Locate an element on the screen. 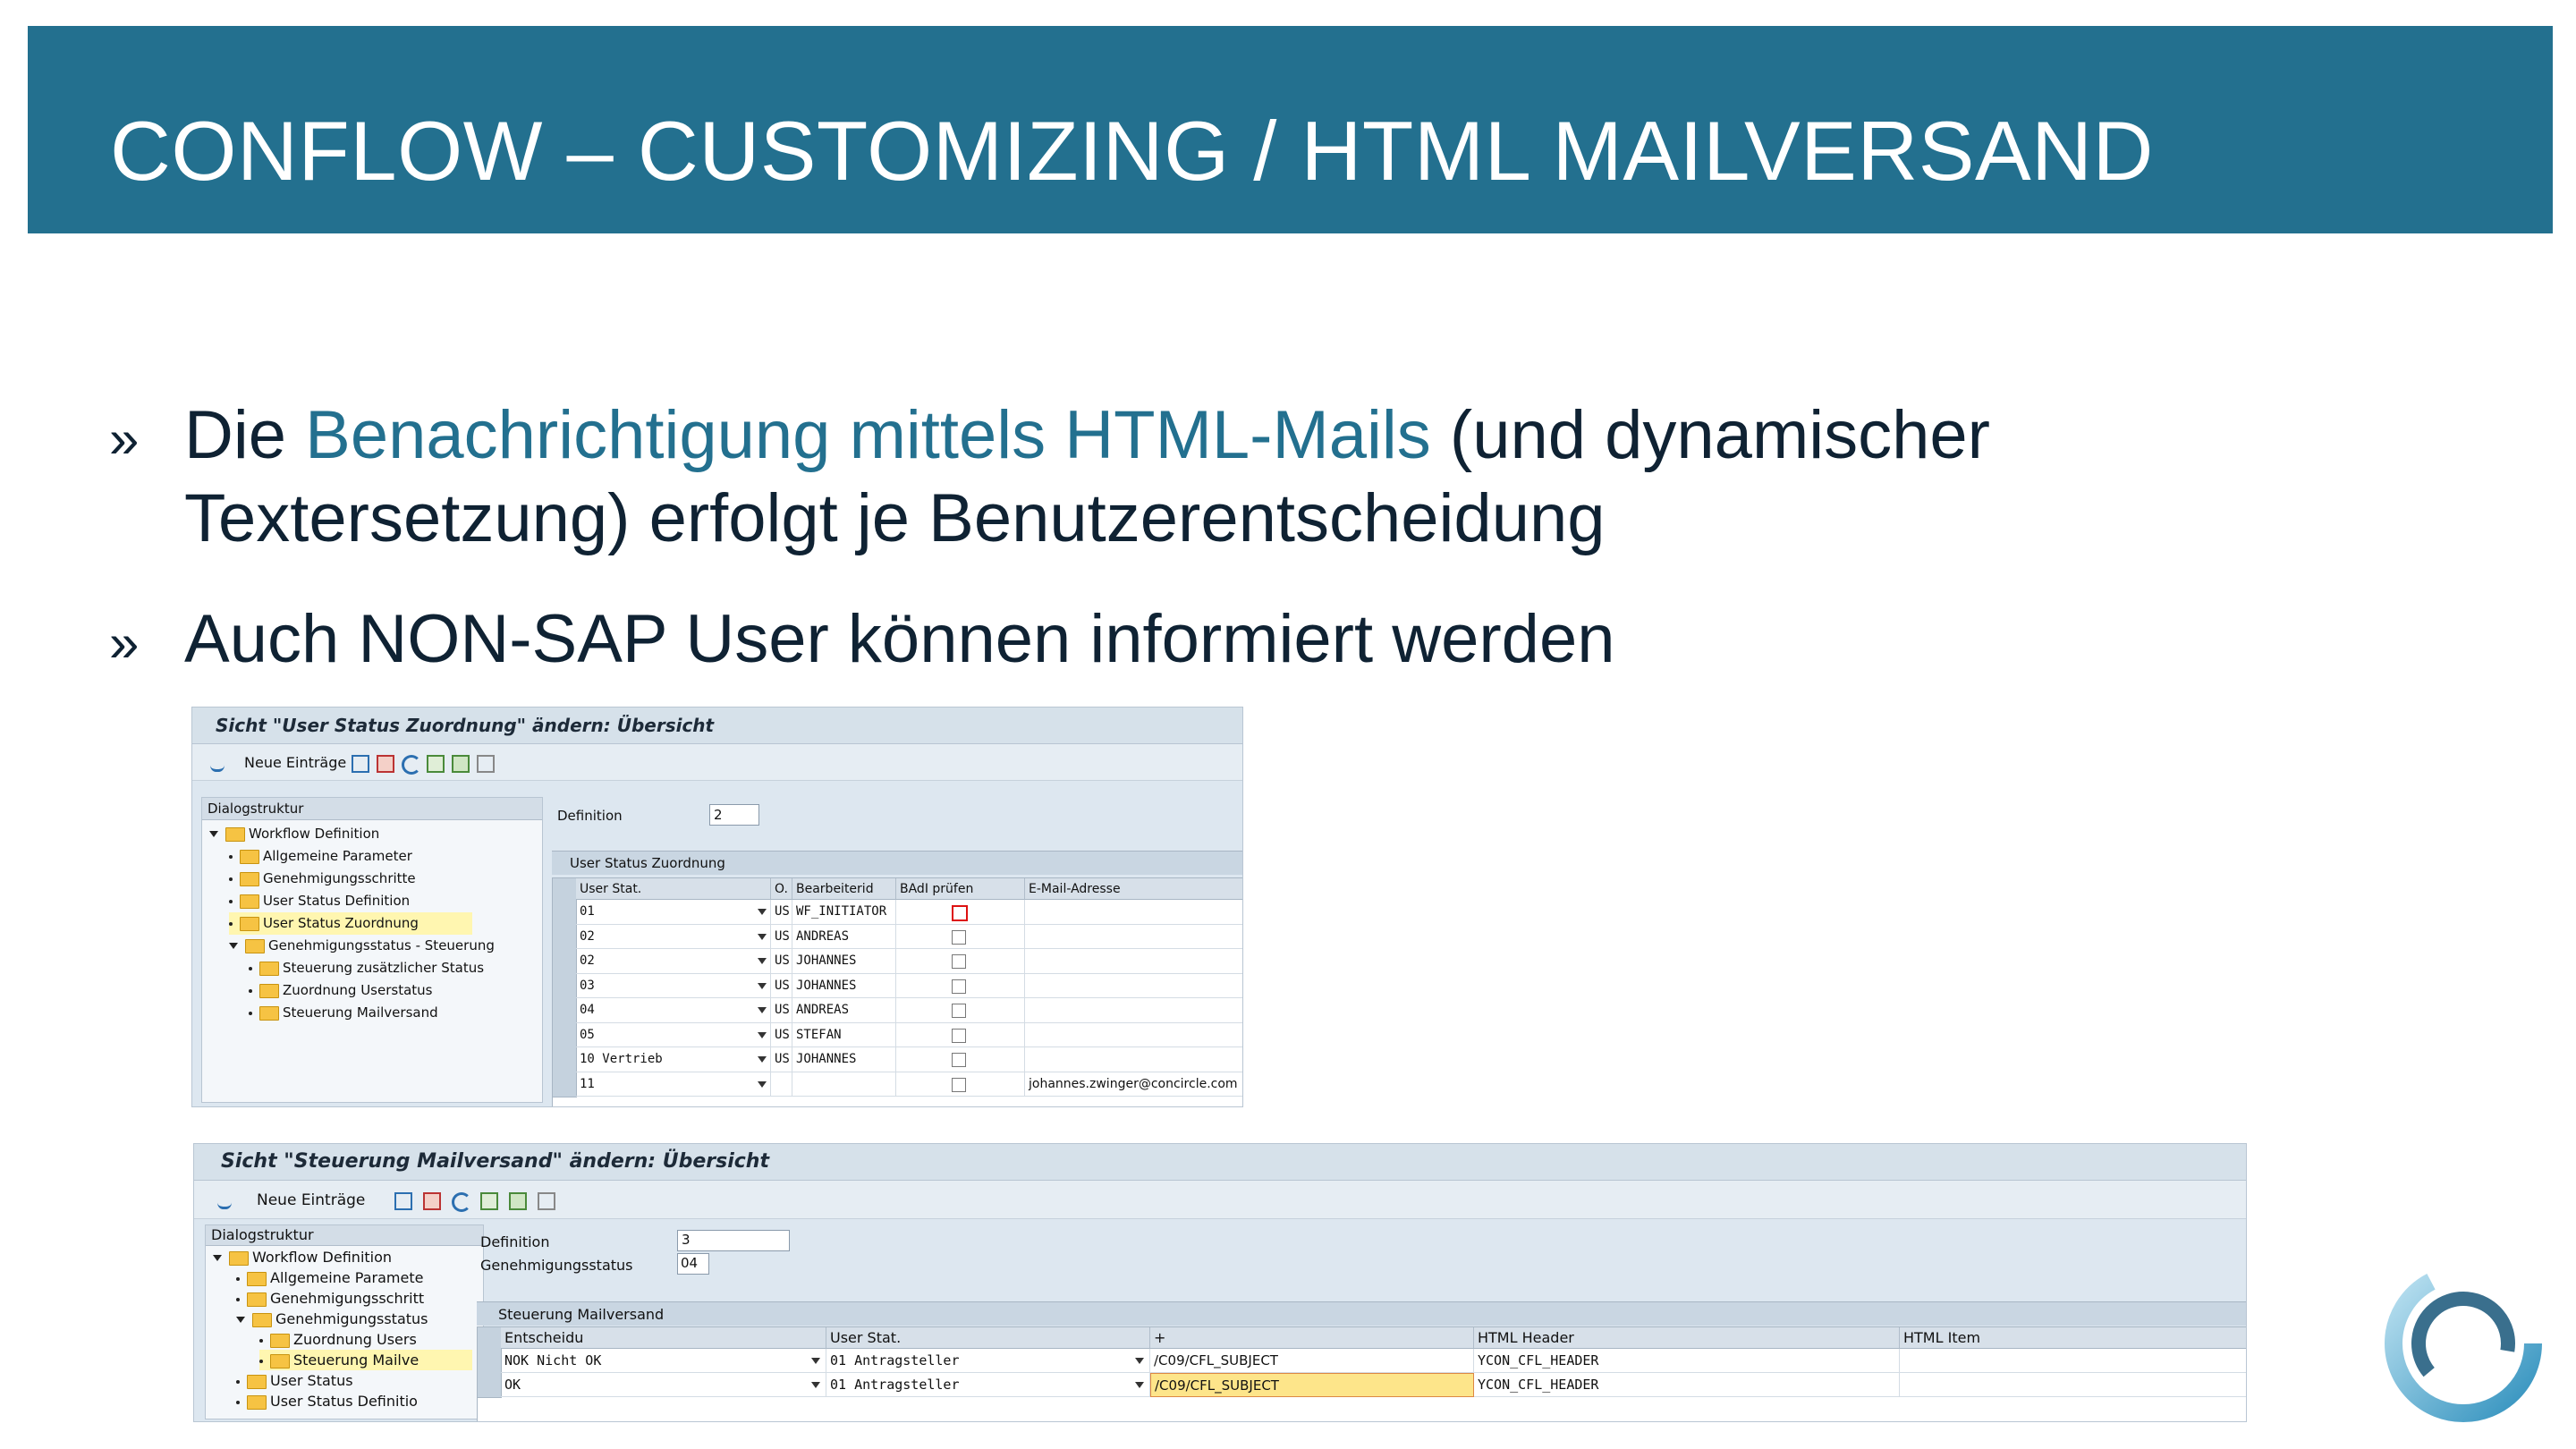 The width and height of the screenshot is (2576, 1449). tree-item: Genehmigungsstatus - Steuerung is located at coordinates (362, 946).